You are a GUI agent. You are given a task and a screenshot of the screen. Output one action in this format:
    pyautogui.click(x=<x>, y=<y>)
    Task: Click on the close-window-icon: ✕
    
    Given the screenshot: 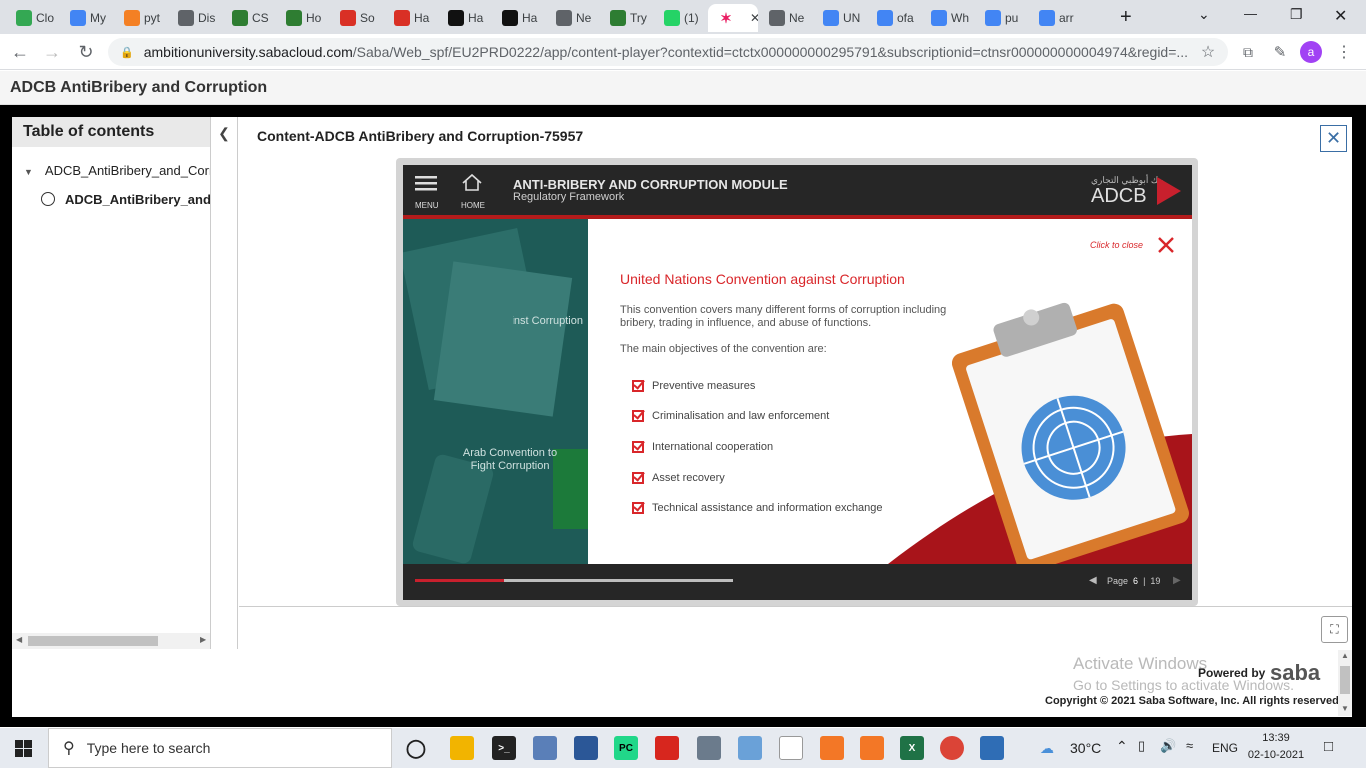 What is the action you would take?
    pyautogui.click(x=1340, y=16)
    